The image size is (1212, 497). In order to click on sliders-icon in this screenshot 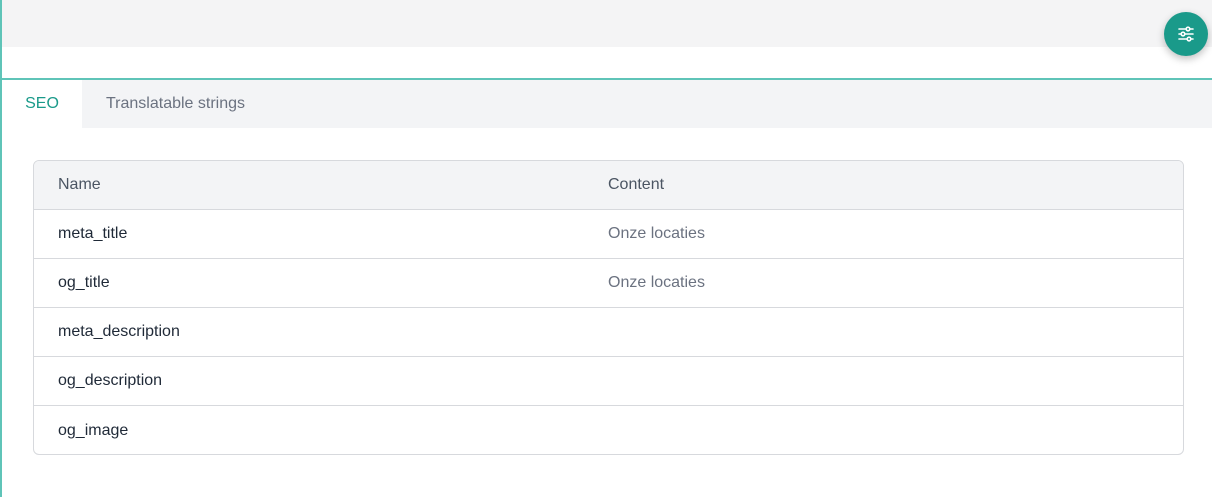, I will do `click(1186, 34)`.